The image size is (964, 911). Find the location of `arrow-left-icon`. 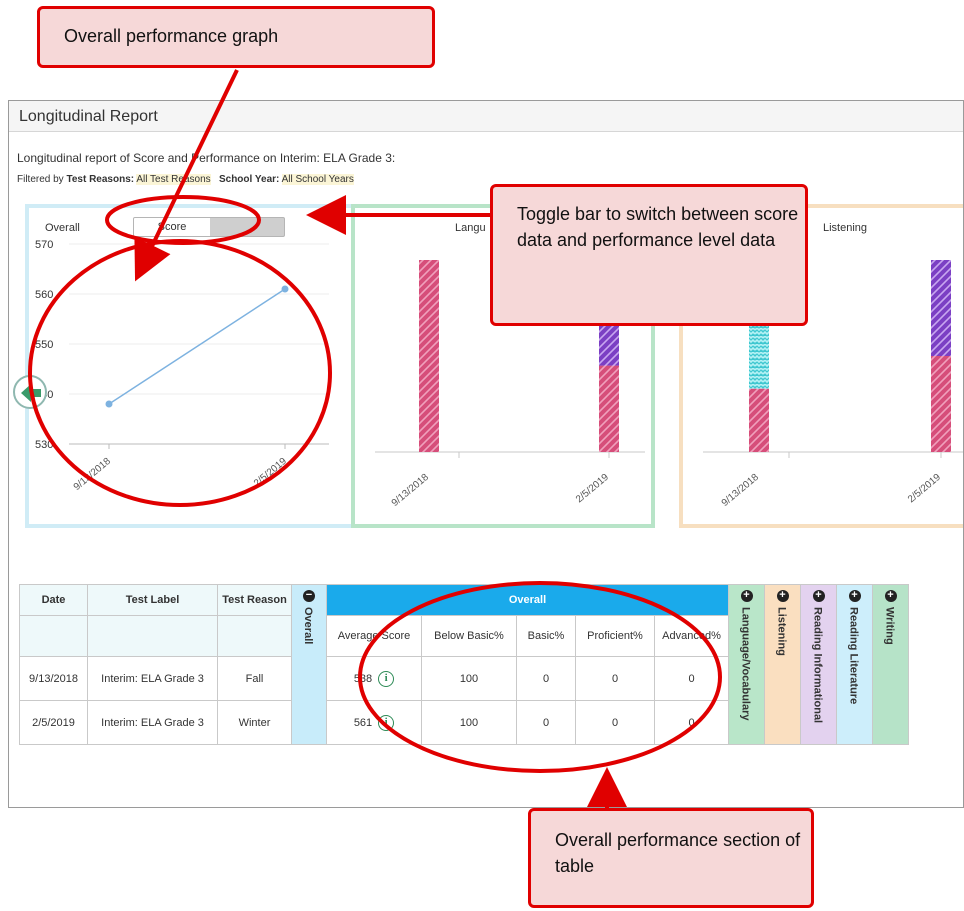

arrow-left-icon is located at coordinates (31, 393).